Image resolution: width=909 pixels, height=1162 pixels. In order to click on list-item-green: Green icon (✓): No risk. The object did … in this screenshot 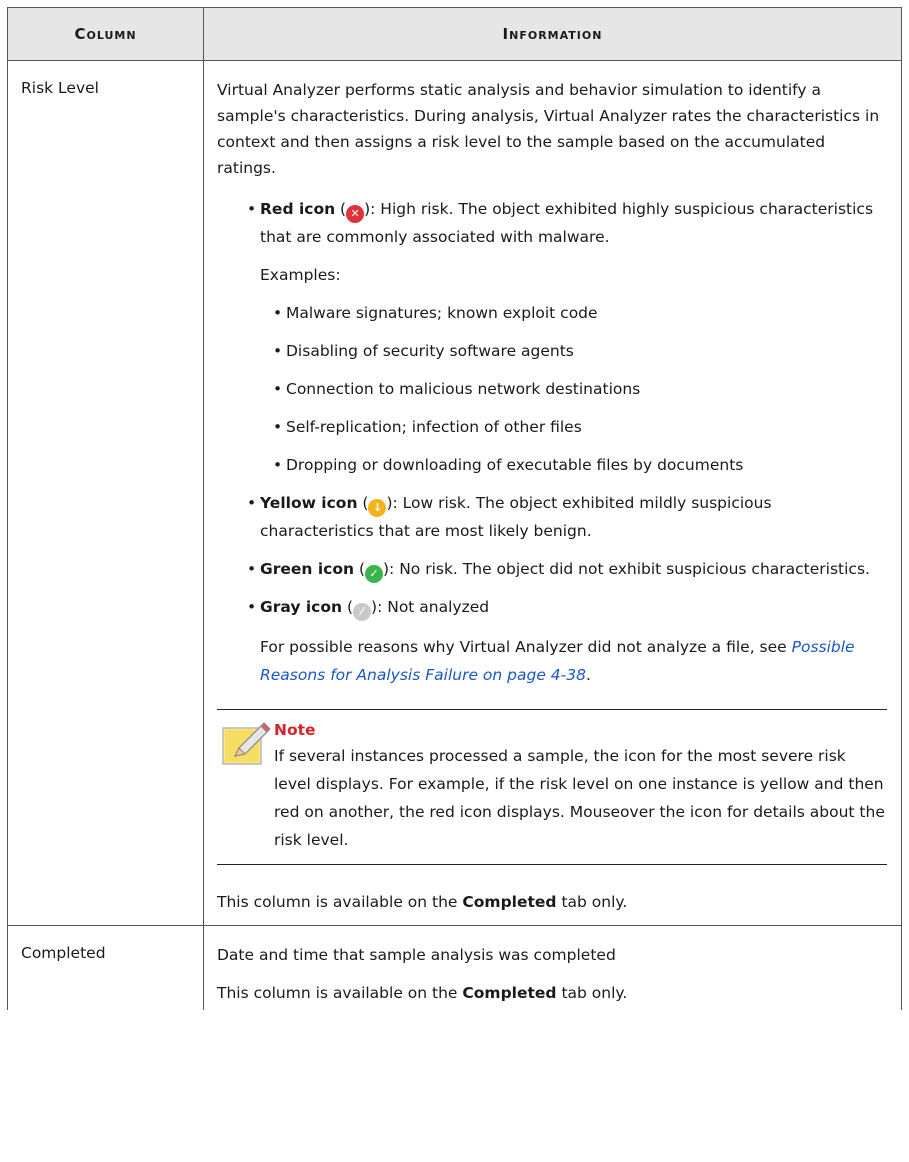, I will do `click(567, 569)`.